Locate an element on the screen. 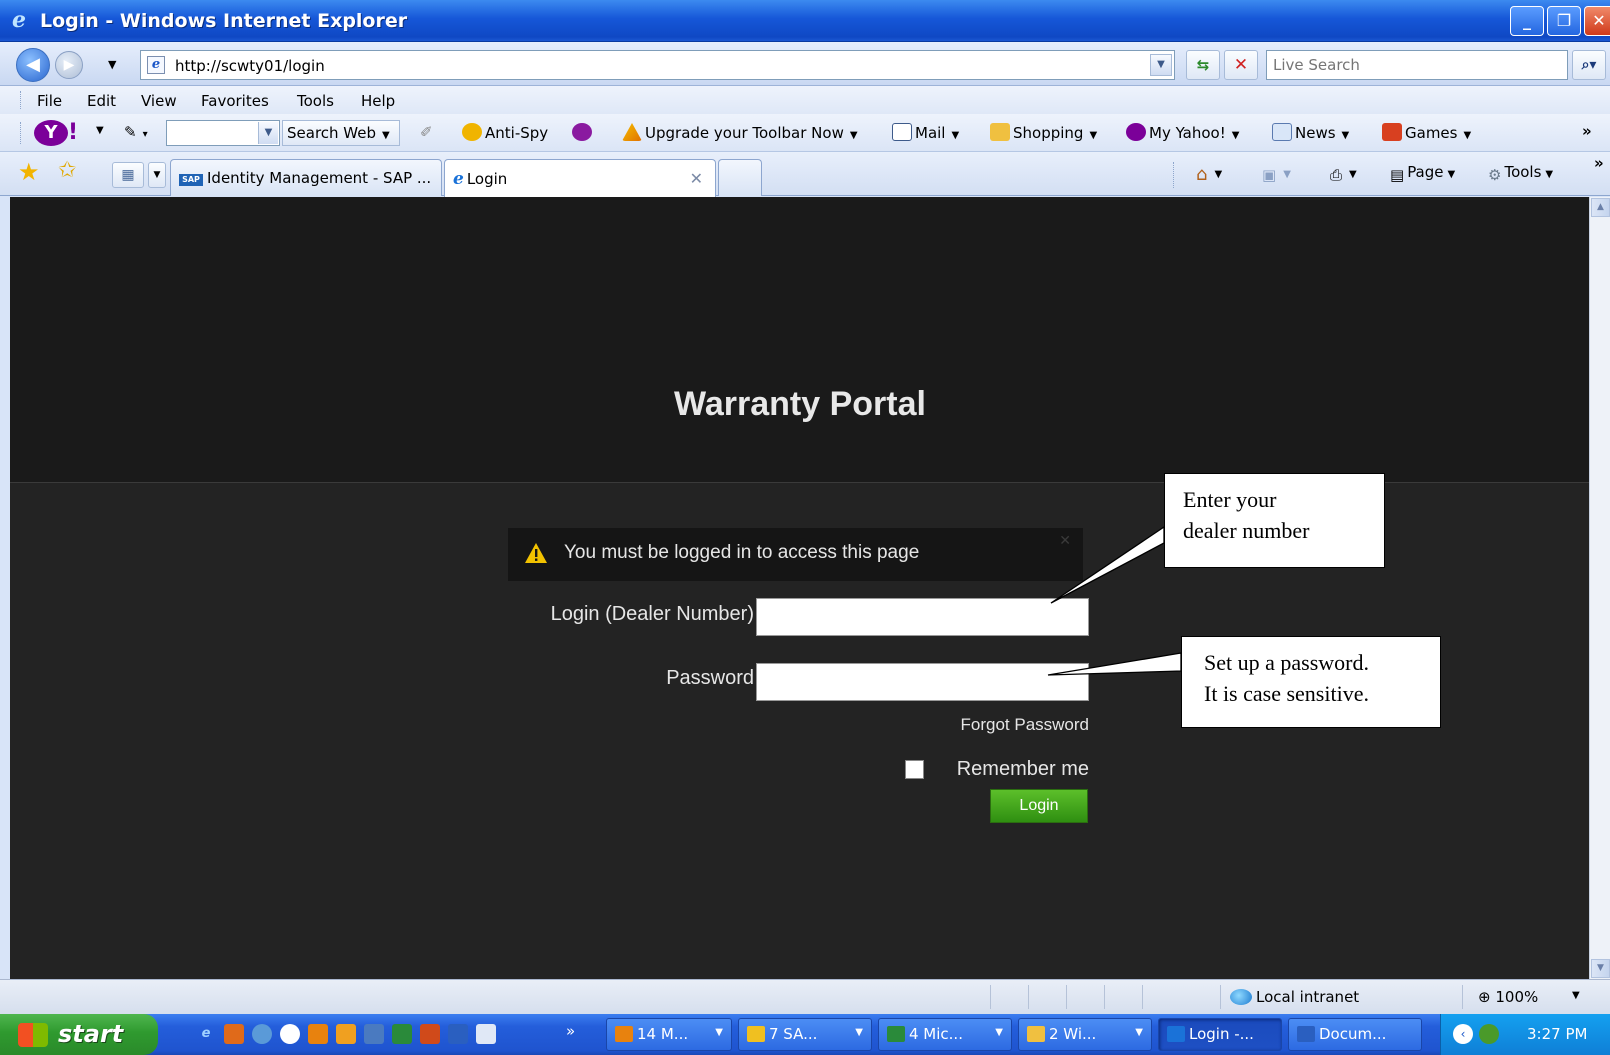  close-window-button: ✕ is located at coordinates (1597, 21).